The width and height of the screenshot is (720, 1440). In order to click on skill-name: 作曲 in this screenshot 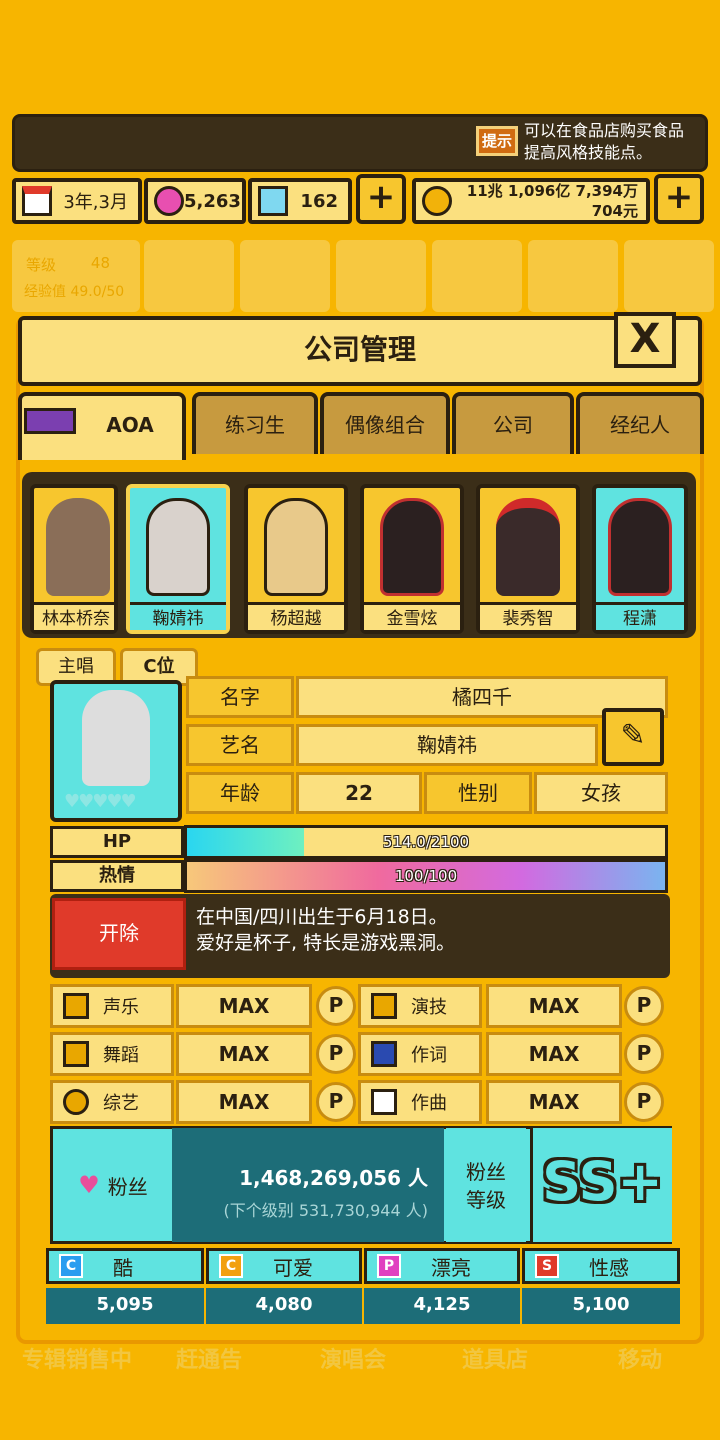, I will do `click(429, 1103)`.